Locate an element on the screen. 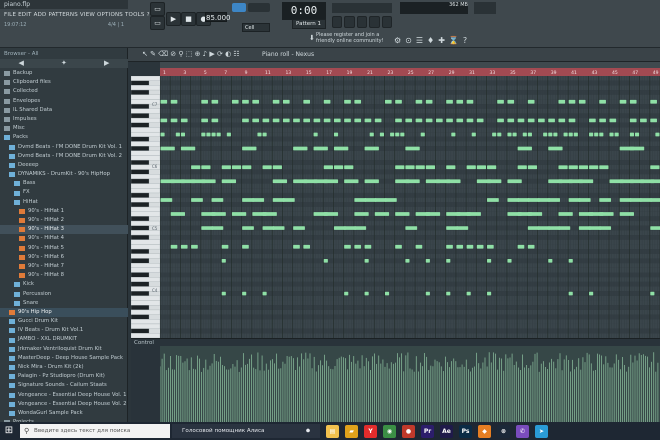  plugin-icon: ✚ is located at coordinates (441, 40).